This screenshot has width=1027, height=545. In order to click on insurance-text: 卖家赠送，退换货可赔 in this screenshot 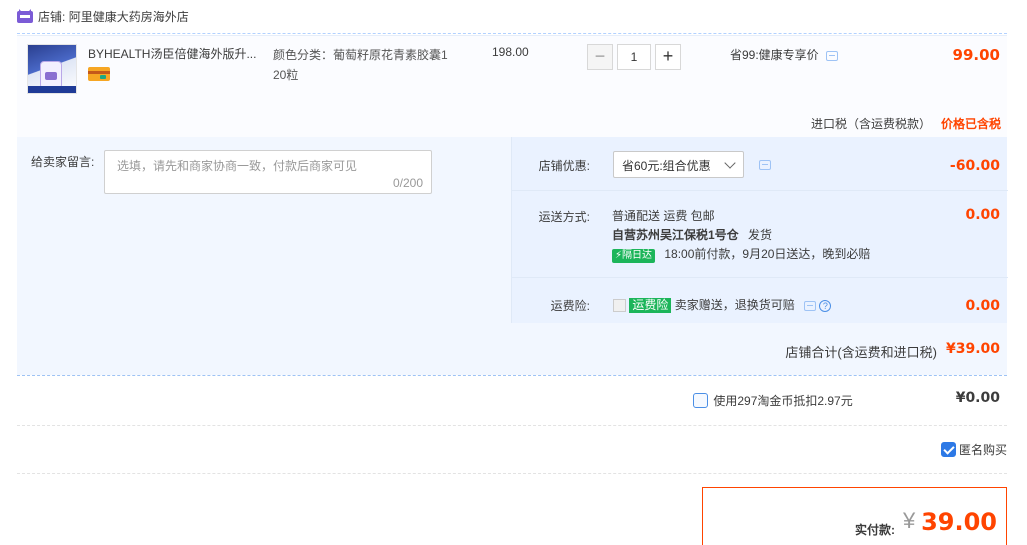, I will do `click(734, 305)`.